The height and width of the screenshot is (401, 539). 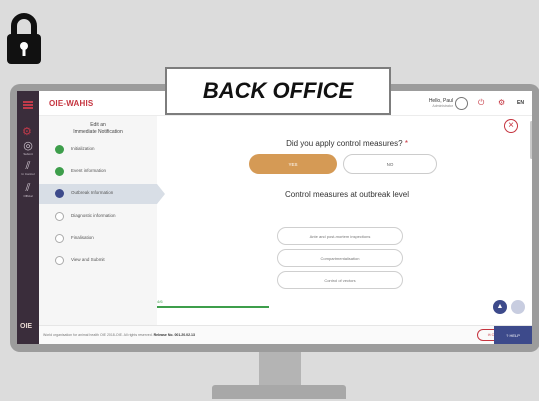 I want to click on left-rail: ⚙ ◎ Submit ⫽ In Control ⫽ Official OIE, so click(x=28, y=217).